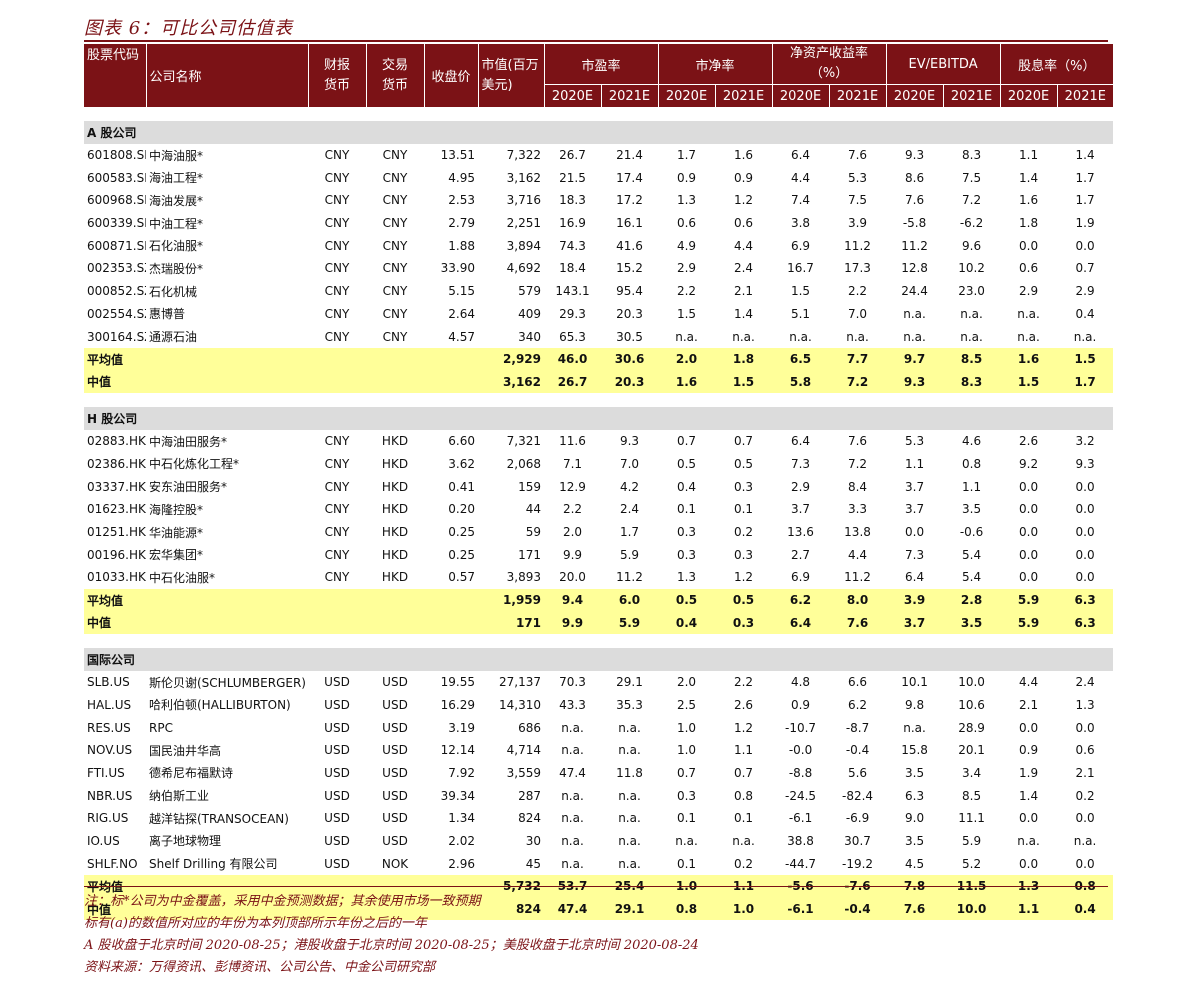 The image size is (1191, 990). What do you see at coordinates (686, 682) in the screenshot?
I see `pb-2020e: 2.0` at bounding box center [686, 682].